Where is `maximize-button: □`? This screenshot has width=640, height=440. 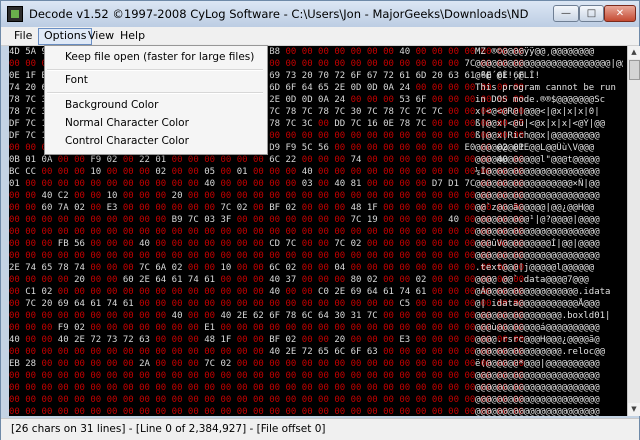
maximize-button: □ is located at coordinates (591, 13).